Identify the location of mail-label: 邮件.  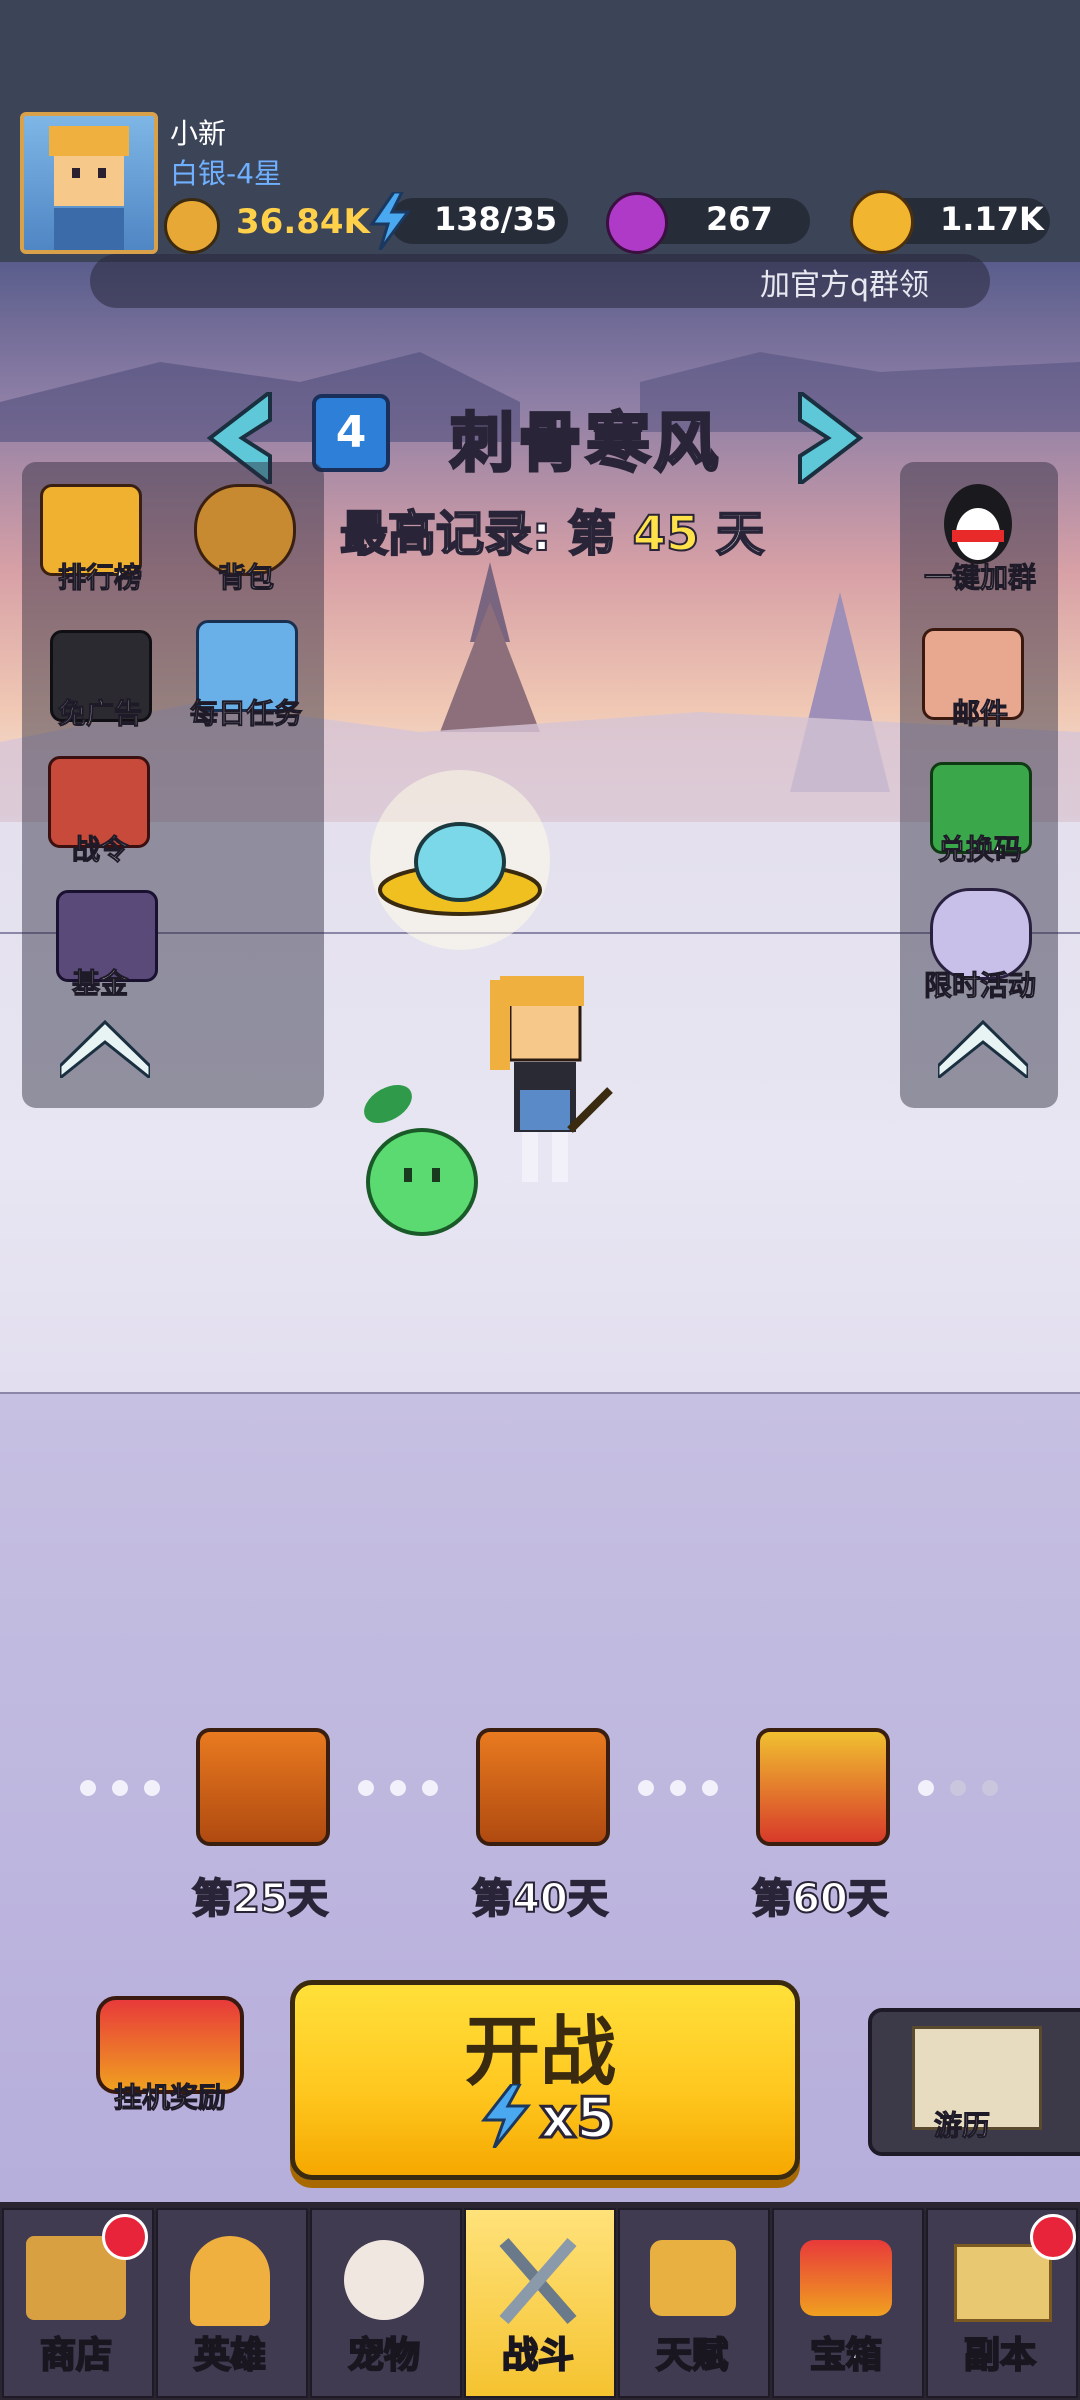
(979, 714).